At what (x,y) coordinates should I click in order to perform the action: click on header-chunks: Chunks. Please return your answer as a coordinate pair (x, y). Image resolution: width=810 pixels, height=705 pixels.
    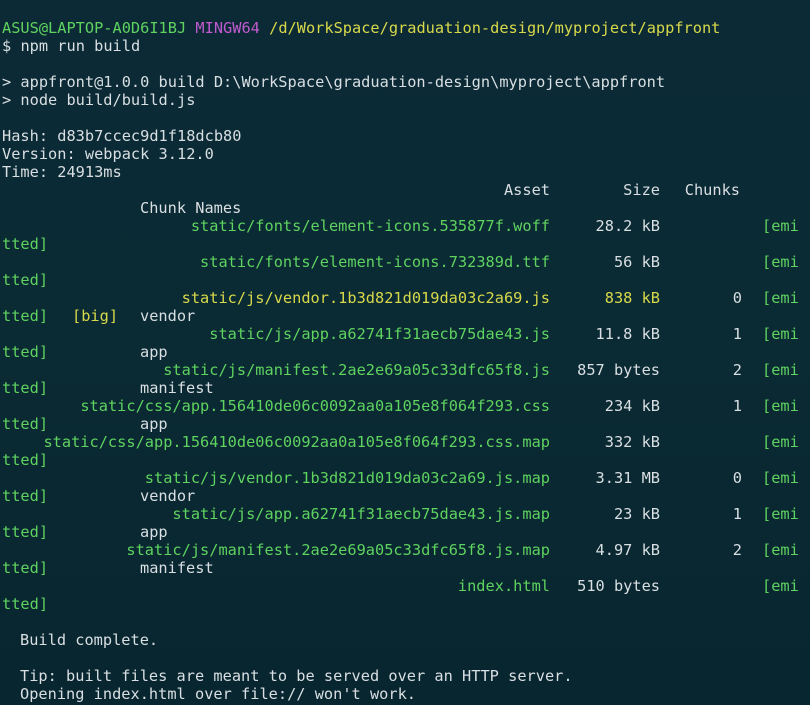
    Looking at the image, I should click on (712, 190).